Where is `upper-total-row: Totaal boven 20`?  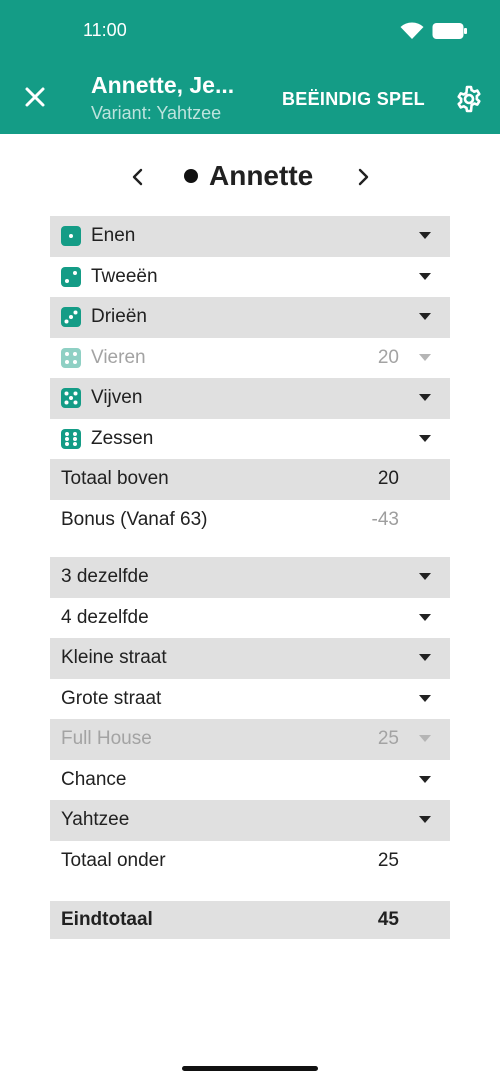
upper-total-row: Totaal boven 20 is located at coordinates (250, 479).